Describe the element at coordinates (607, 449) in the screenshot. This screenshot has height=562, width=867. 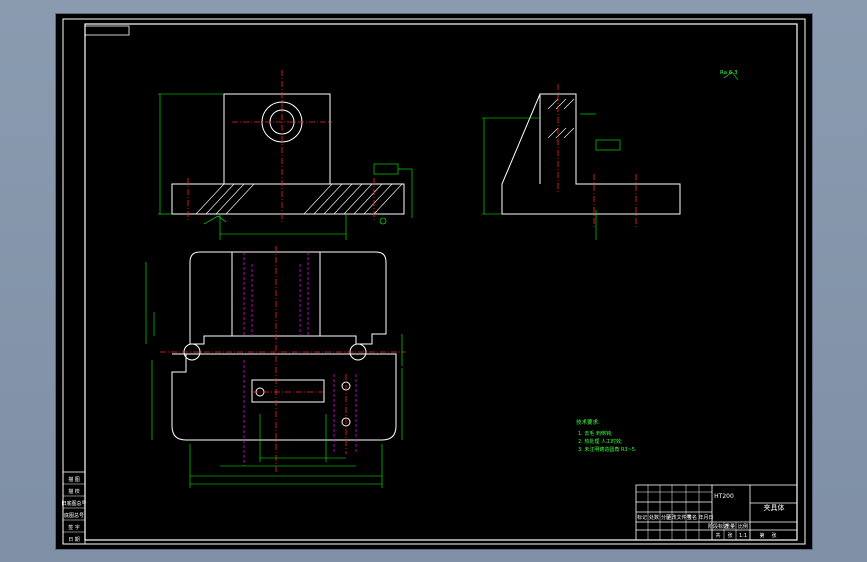
I see `tech-req-item-3: 3. 未注明铸造圆角 R3~5.` at that location.